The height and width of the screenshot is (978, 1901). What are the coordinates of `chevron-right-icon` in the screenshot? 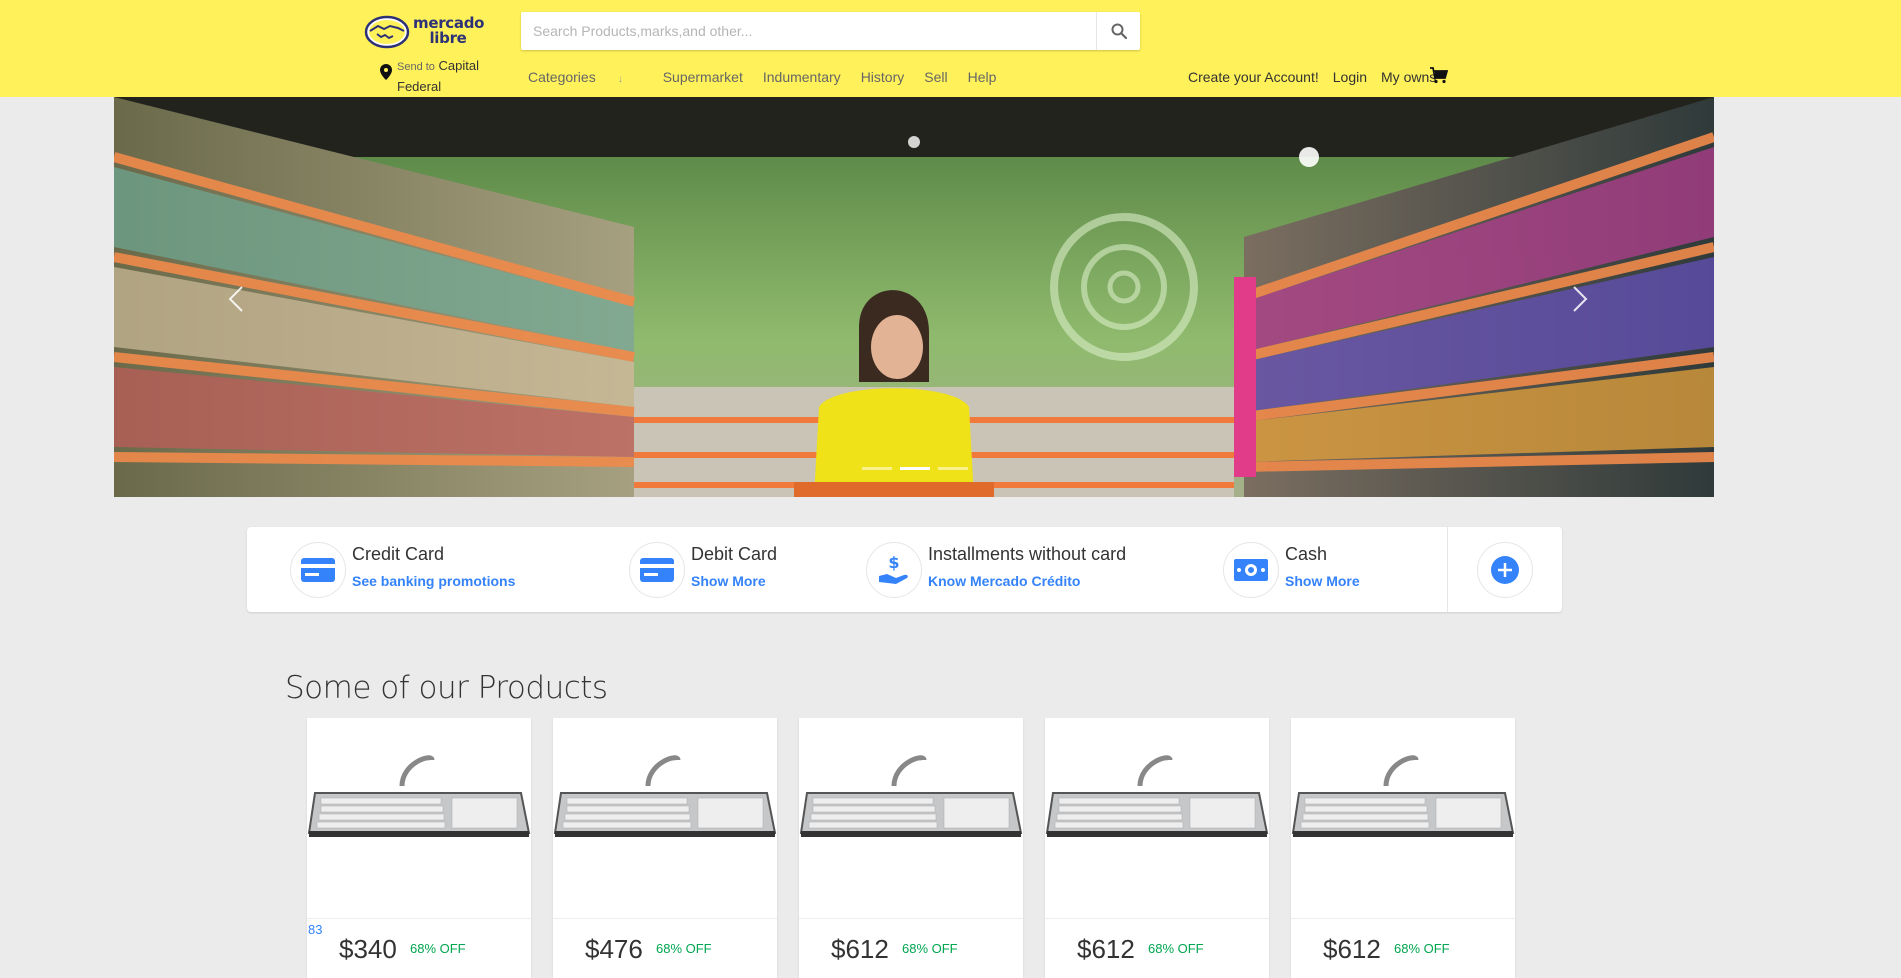 It's located at (1580, 299).